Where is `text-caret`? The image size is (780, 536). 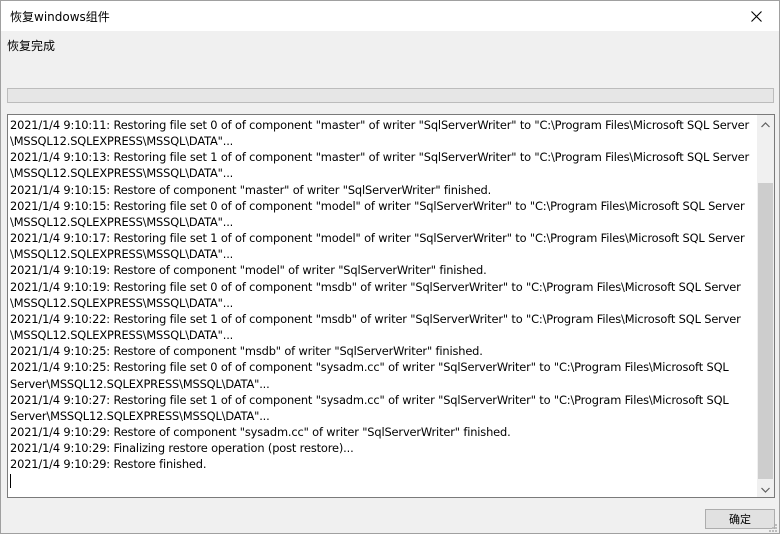
text-caret is located at coordinates (10, 480).